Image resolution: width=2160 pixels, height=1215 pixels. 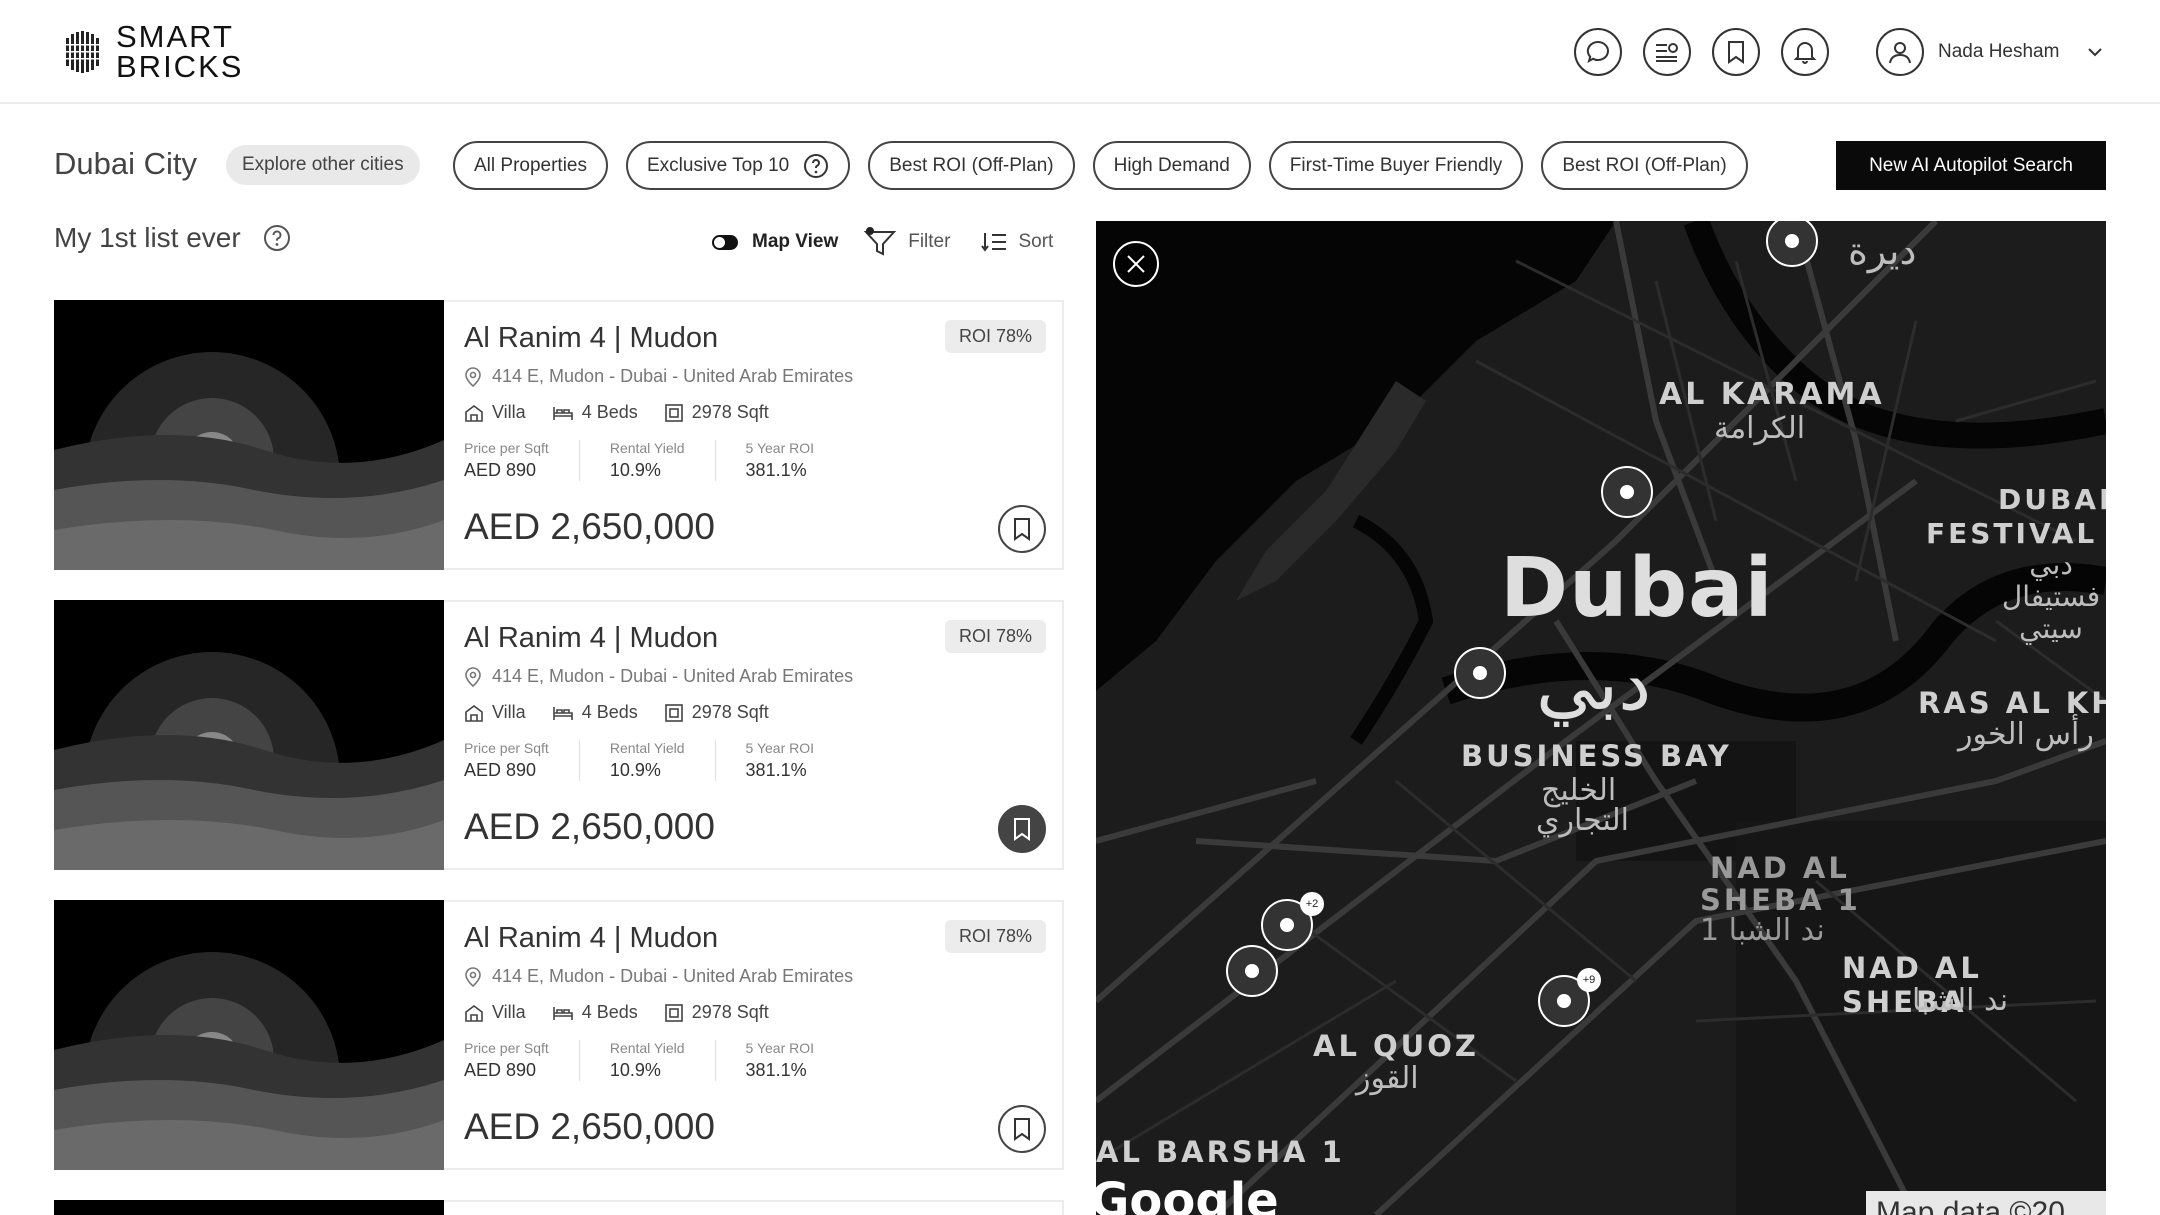 I want to click on sort-icon, so click(x=994, y=242).